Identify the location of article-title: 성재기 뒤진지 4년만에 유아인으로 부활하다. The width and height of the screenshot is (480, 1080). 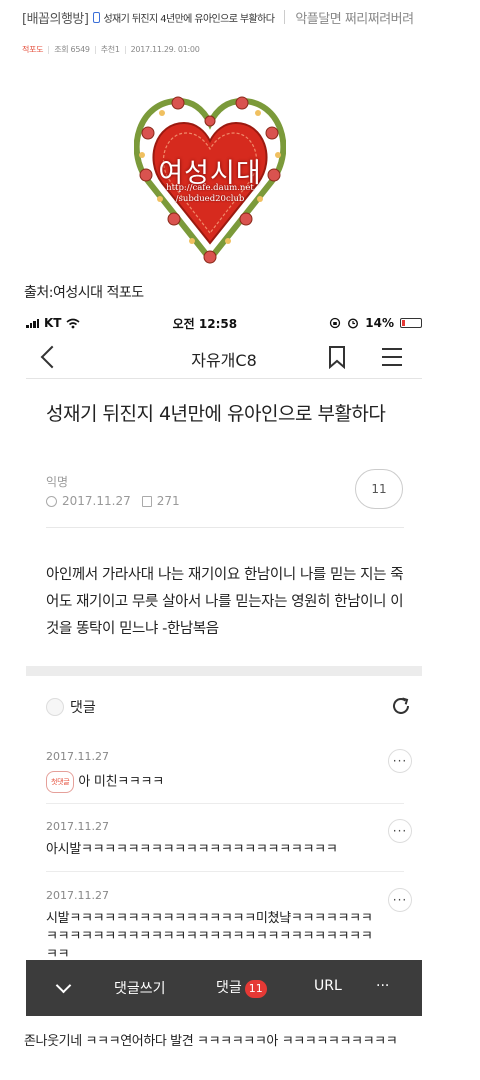
(216, 414).